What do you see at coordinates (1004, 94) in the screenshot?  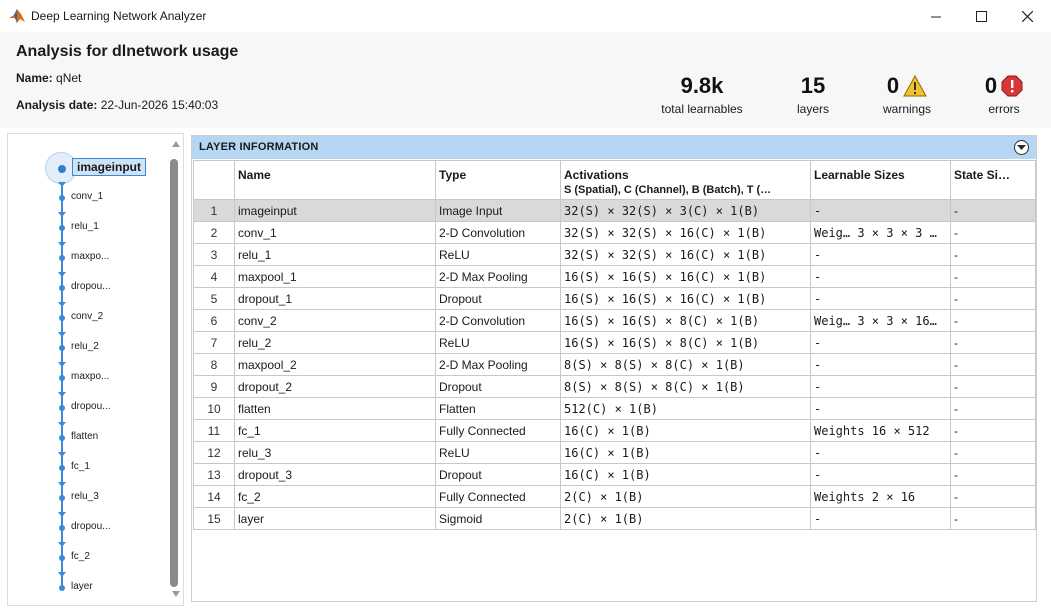 I see `stat-errors: 0 errors` at bounding box center [1004, 94].